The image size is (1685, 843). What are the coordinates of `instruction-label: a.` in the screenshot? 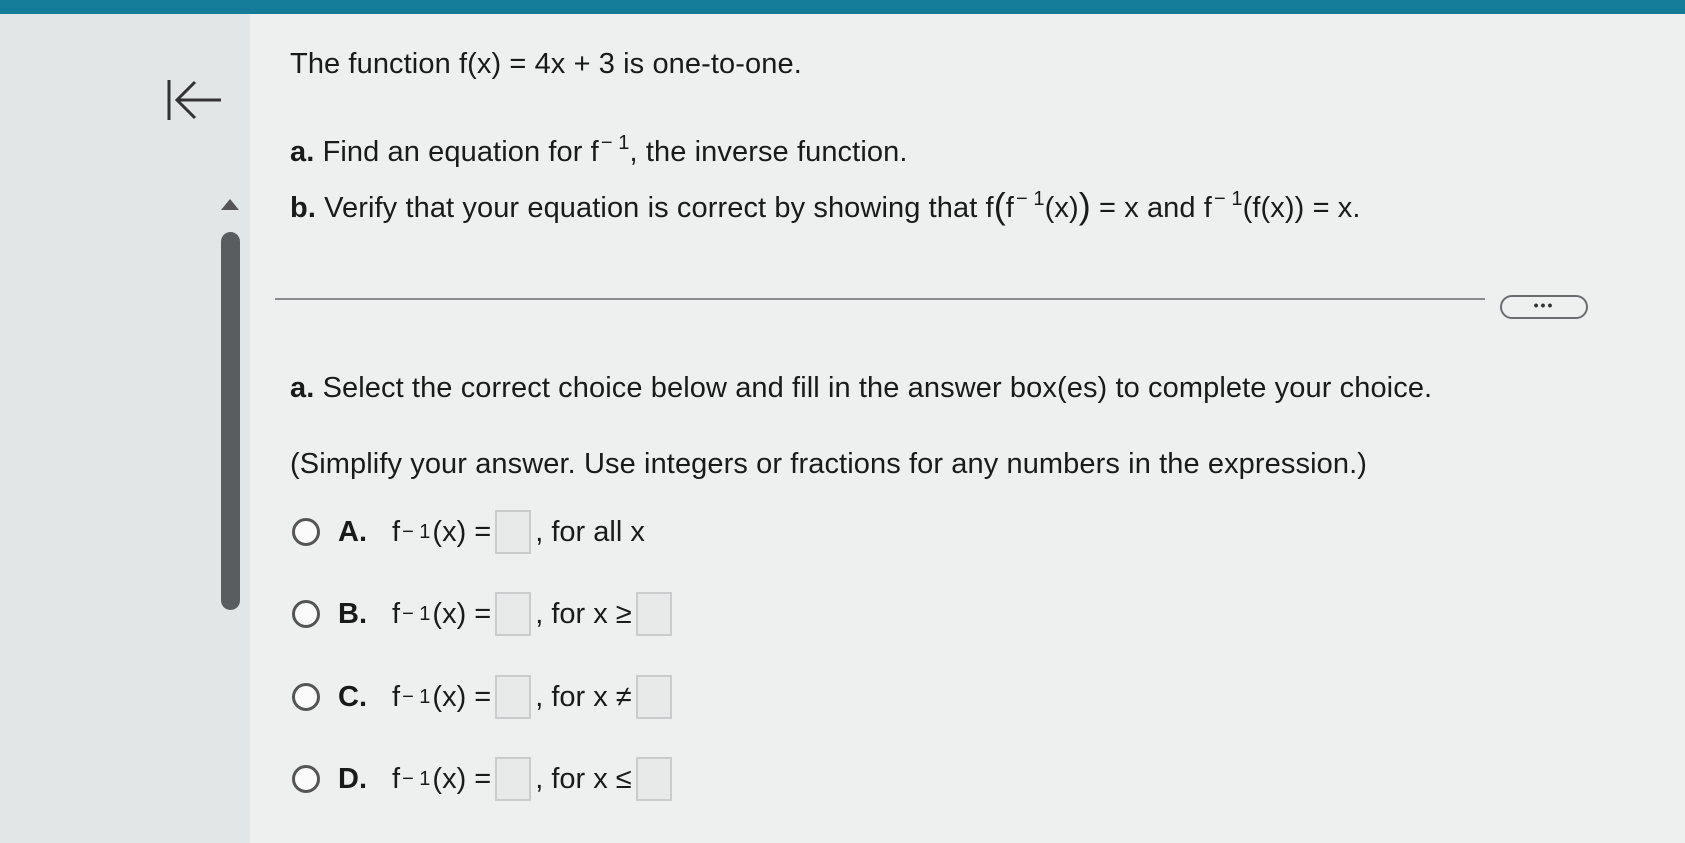 It's located at (302, 388).